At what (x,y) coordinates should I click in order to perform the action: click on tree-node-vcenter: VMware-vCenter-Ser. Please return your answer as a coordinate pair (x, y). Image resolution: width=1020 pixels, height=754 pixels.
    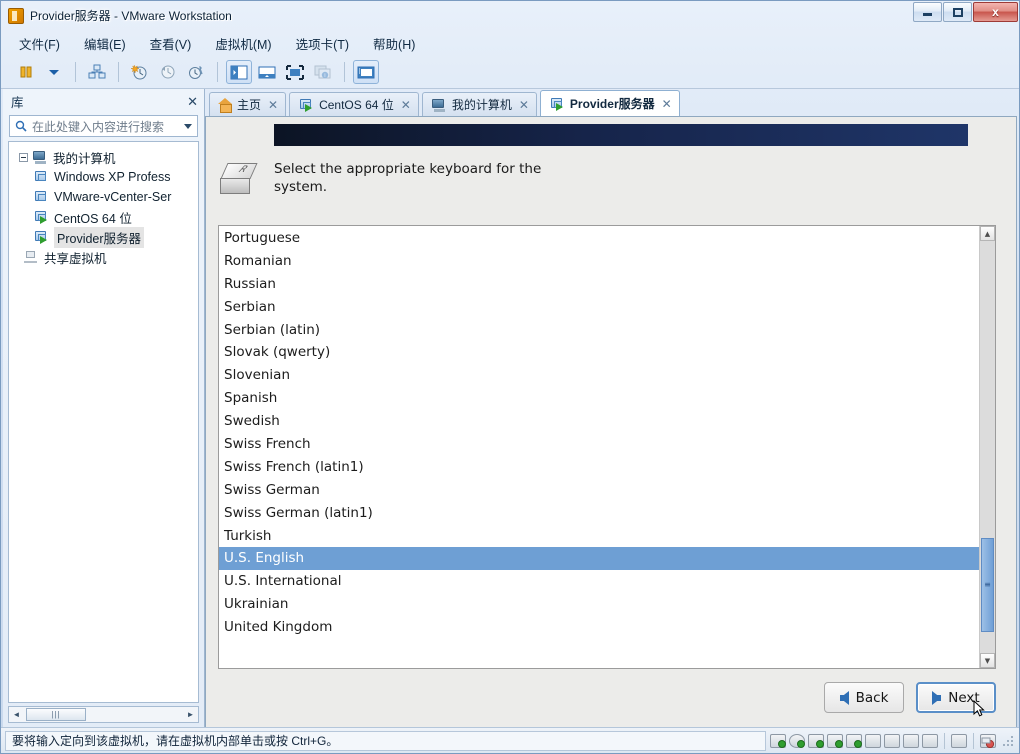
    Looking at the image, I should click on (103, 197).